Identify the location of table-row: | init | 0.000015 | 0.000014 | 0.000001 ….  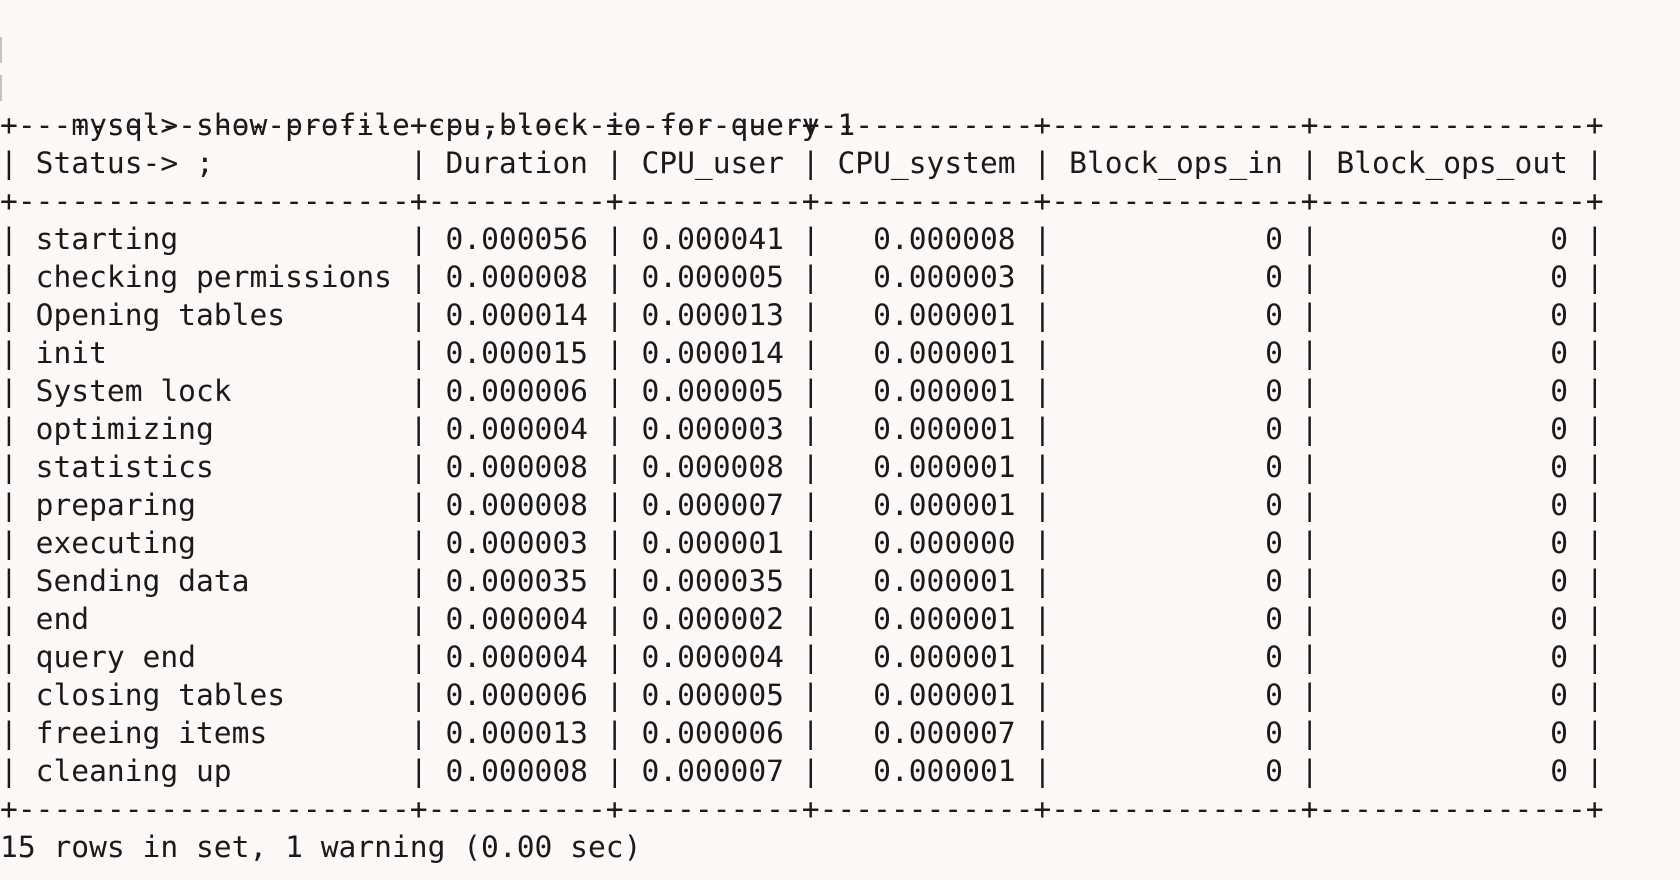
(802, 353).